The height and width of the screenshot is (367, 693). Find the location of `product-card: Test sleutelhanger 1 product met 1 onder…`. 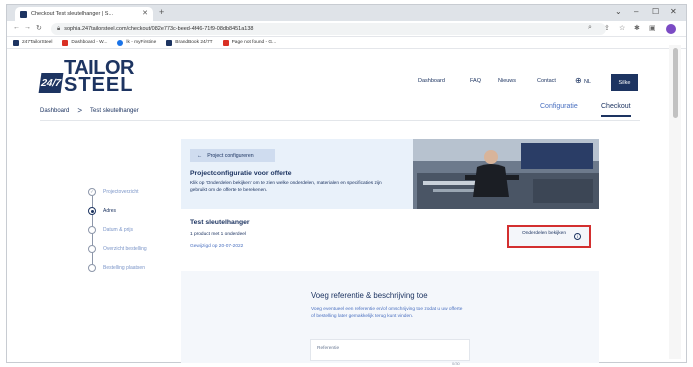

product-card: Test sleutelhanger 1 product met 1 onder… is located at coordinates (390, 236).